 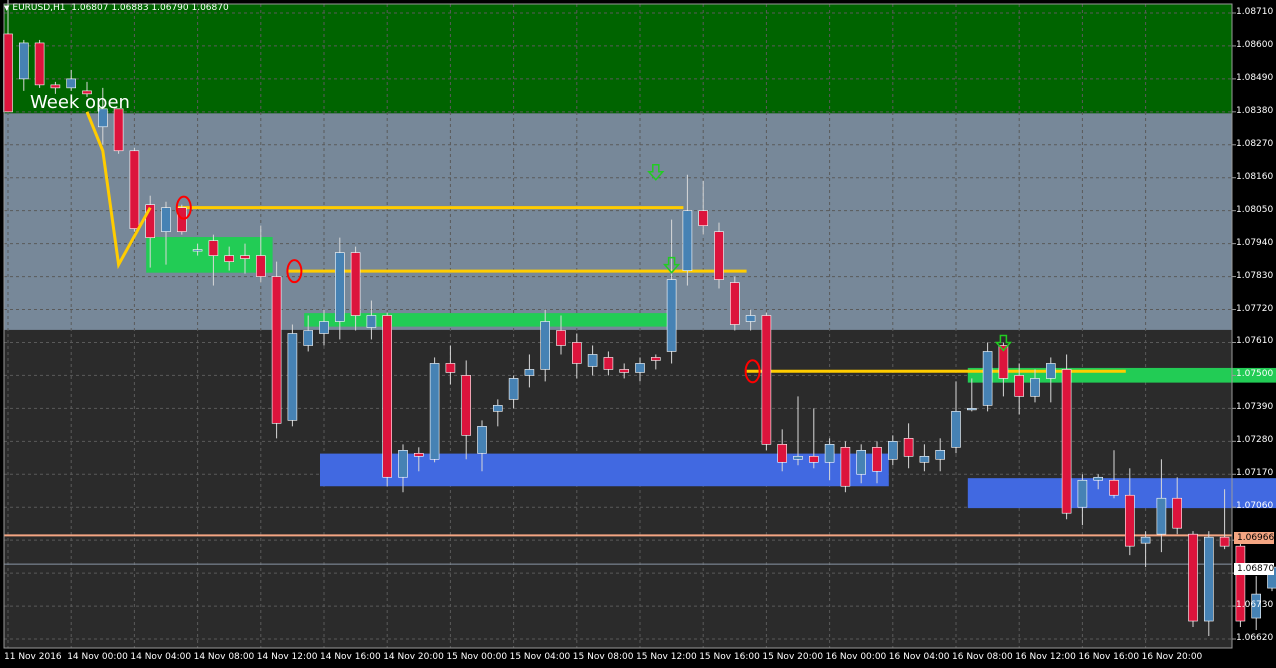 I want to click on time-axis-label: 14 Nov 12:00, so click(x=287, y=657).